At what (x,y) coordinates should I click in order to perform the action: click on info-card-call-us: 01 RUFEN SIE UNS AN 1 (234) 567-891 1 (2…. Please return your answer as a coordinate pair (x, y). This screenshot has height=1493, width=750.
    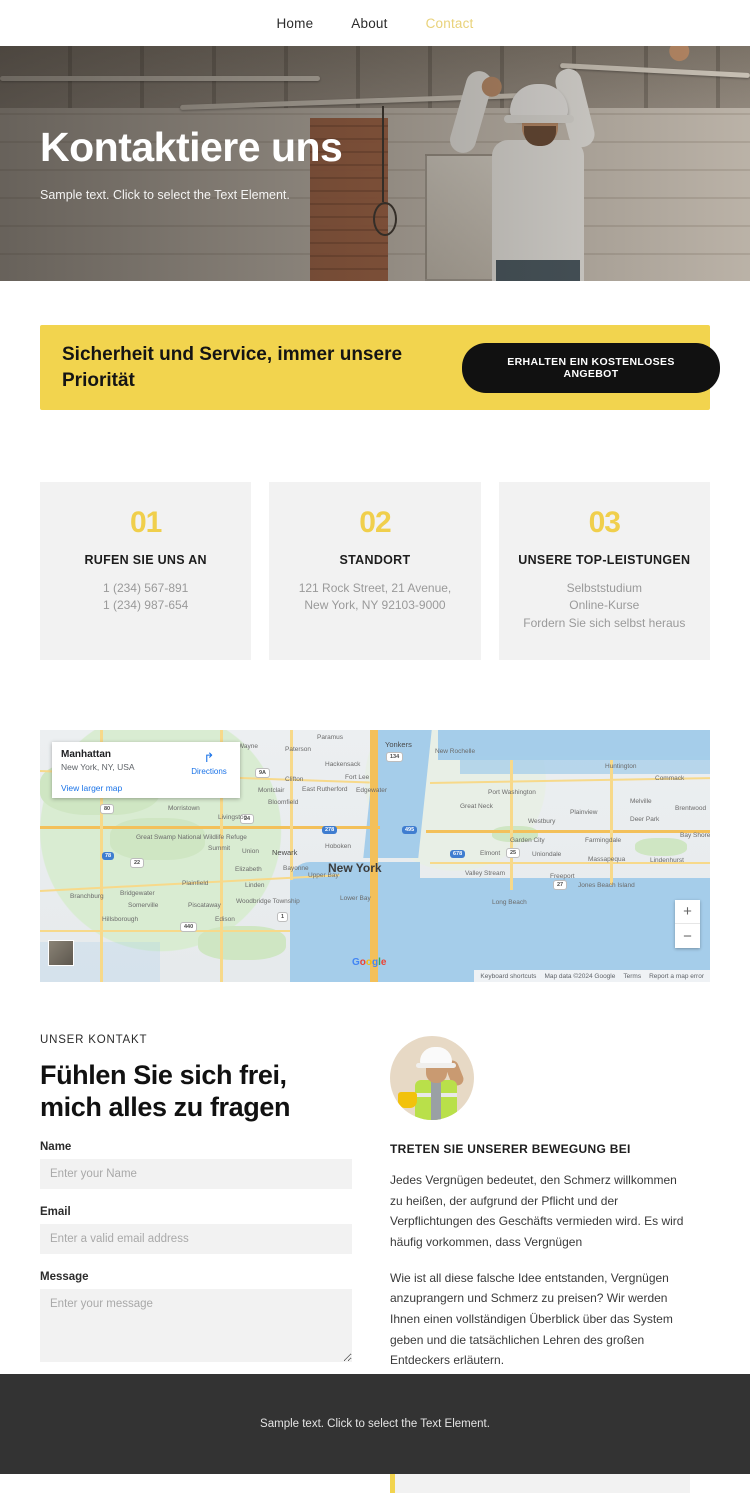
    Looking at the image, I should click on (146, 571).